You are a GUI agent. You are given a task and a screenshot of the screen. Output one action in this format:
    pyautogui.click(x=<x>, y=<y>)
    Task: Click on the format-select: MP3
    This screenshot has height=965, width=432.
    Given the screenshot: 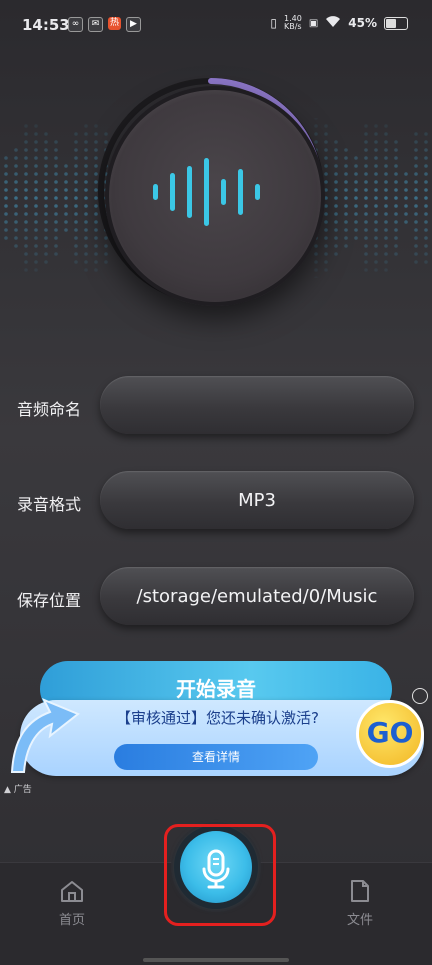 What is the action you would take?
    pyautogui.click(x=257, y=500)
    